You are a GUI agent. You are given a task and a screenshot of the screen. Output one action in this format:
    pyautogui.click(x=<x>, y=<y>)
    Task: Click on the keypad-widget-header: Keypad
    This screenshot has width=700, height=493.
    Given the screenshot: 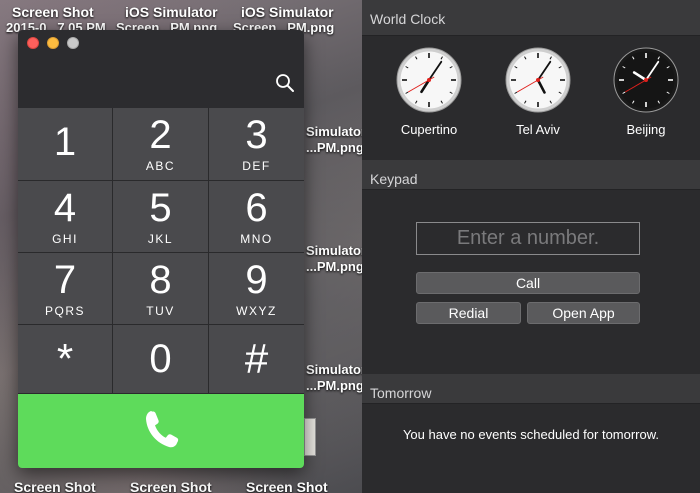 What is the action you would take?
    pyautogui.click(x=531, y=175)
    